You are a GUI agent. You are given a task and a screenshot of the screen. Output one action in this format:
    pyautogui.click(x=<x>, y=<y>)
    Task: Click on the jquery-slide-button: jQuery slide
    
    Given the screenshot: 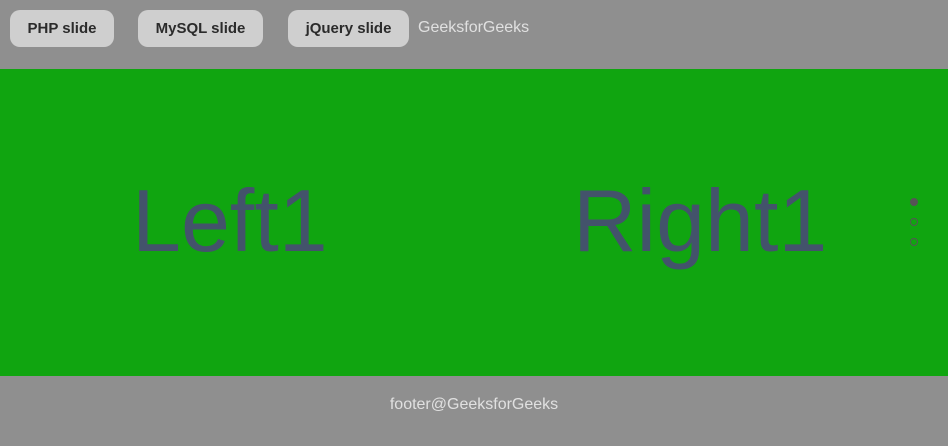 What is the action you would take?
    pyautogui.click(x=348, y=28)
    